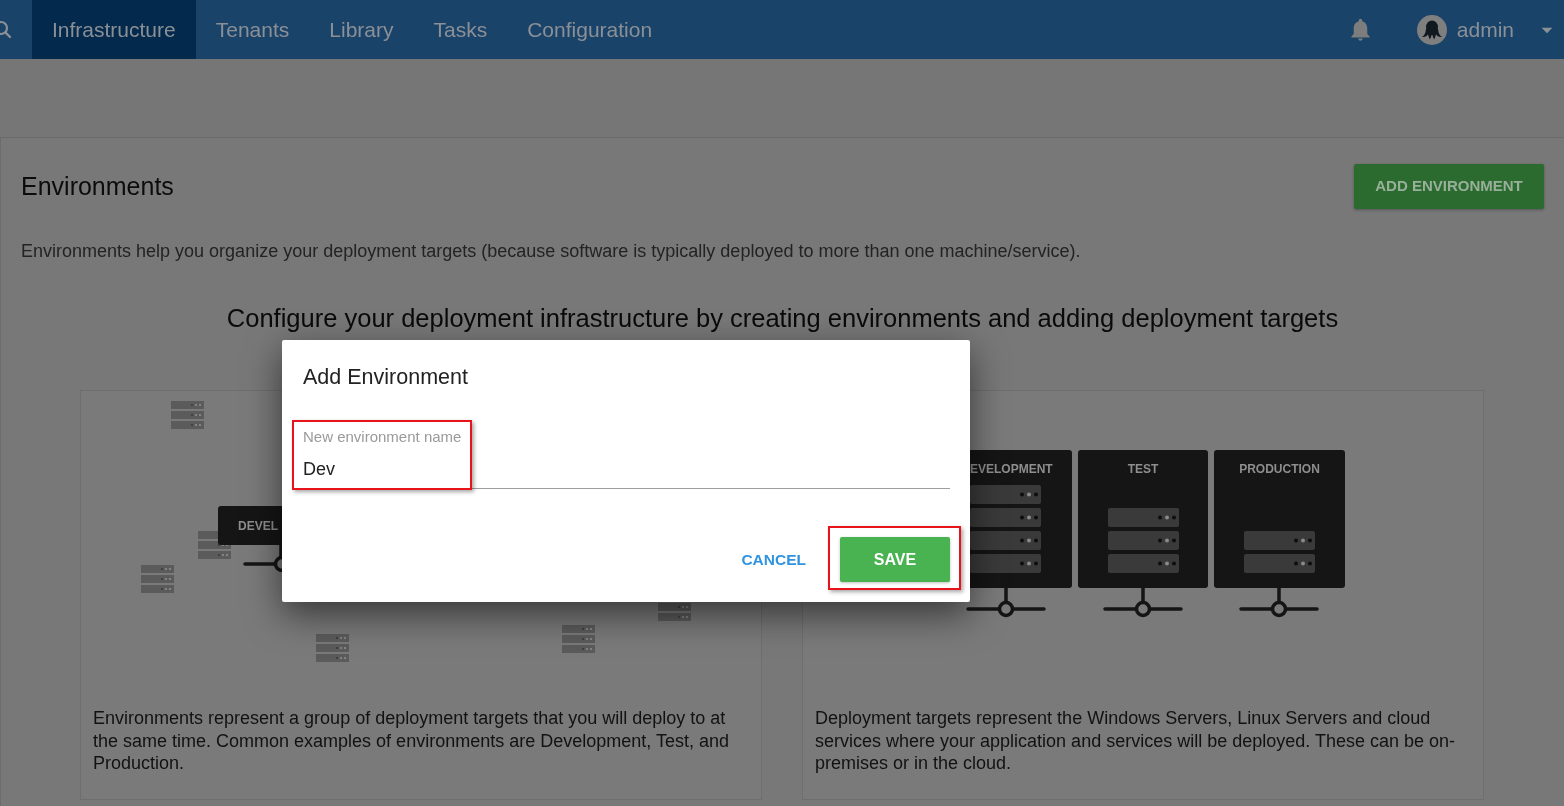  Describe the element at coordinates (460, 29) in the screenshot. I see `nav-tab: Tasks` at that location.